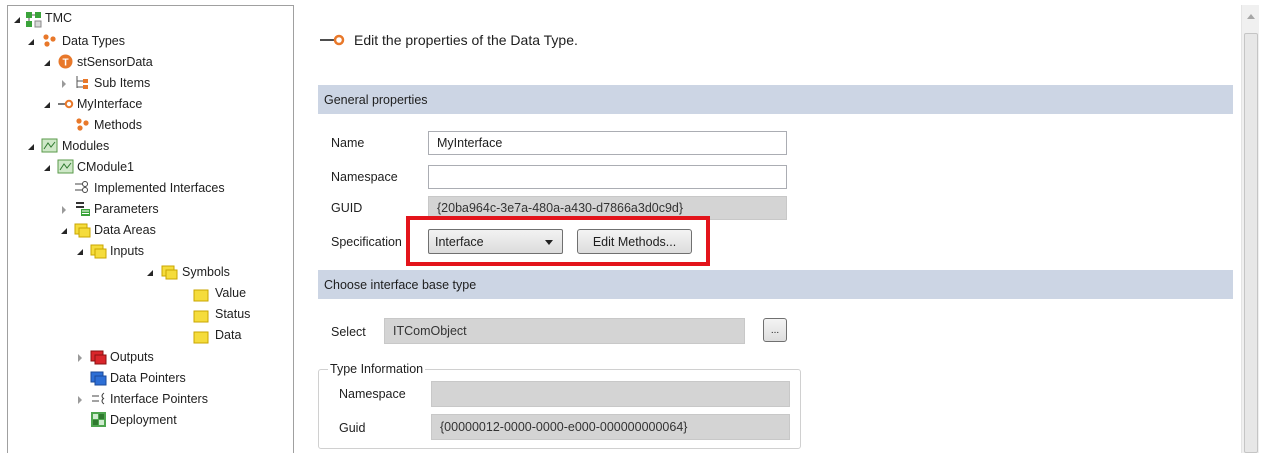  I want to click on tree-item-label: Deployment, so click(143, 420).